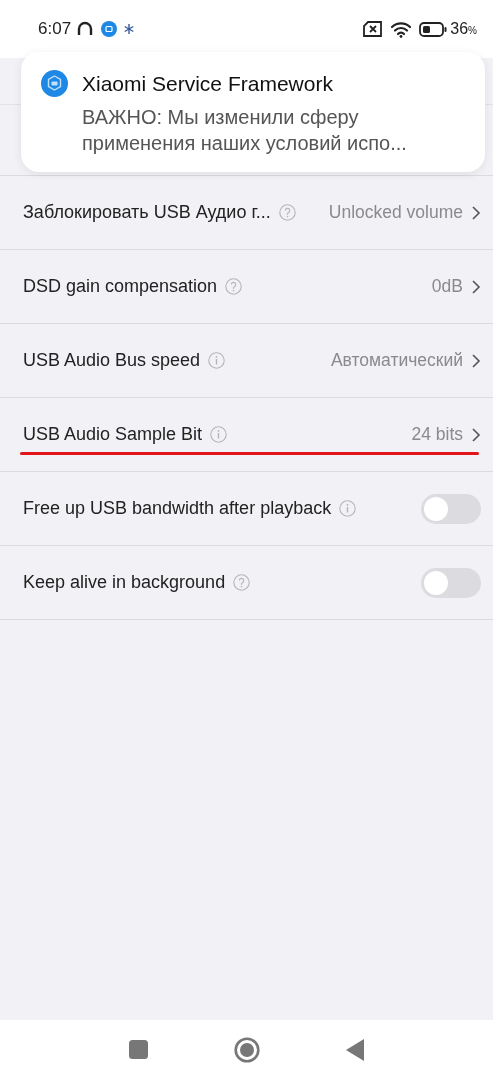 The height and width of the screenshot is (1079, 493). I want to click on headphones-icon, so click(85, 29).